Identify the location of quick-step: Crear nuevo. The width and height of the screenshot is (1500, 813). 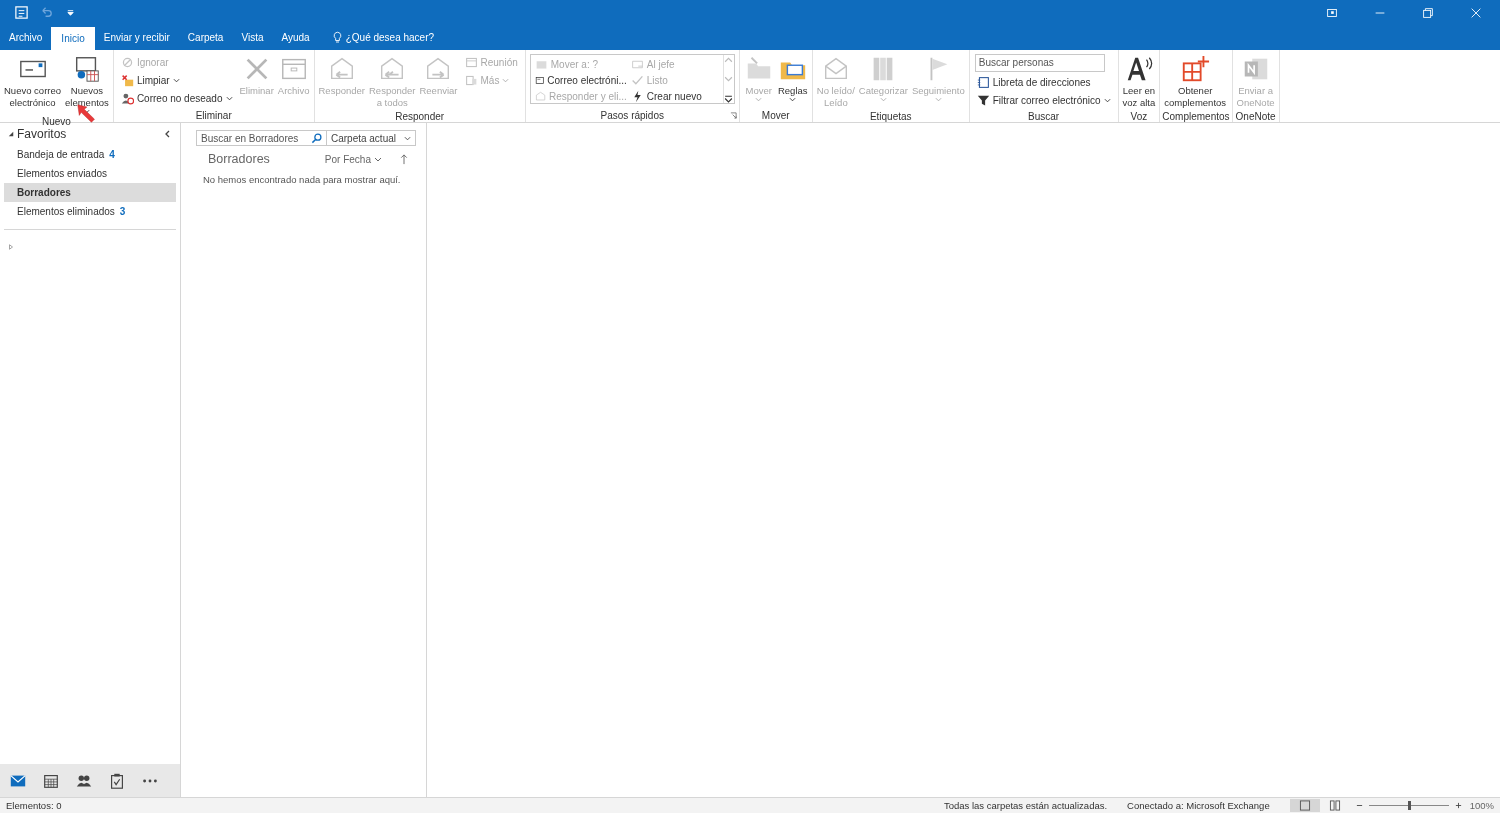
(674, 96).